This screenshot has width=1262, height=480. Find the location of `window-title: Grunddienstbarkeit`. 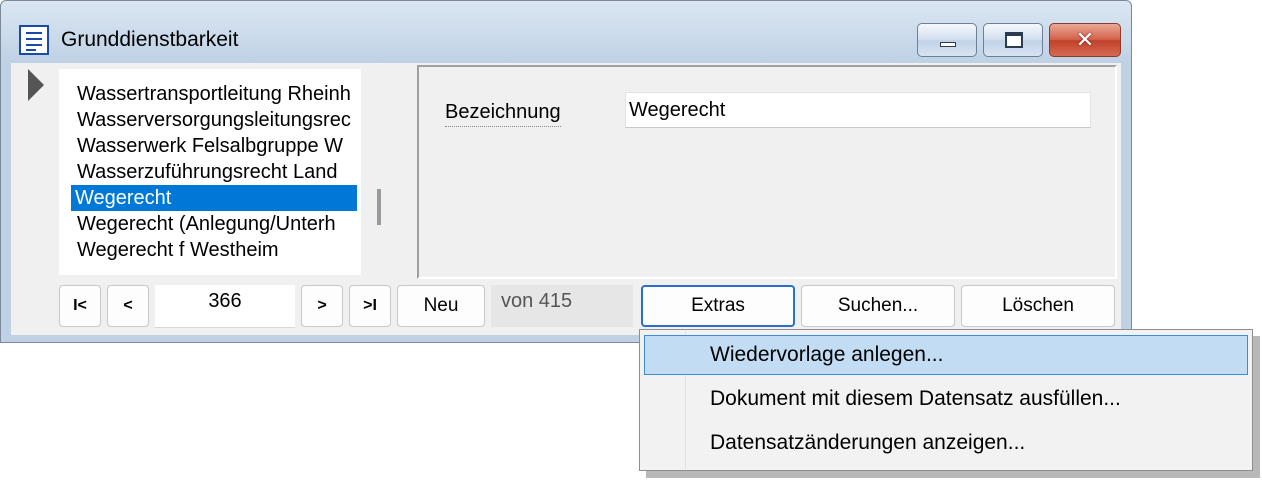

window-title: Grunddienstbarkeit is located at coordinates (150, 39).